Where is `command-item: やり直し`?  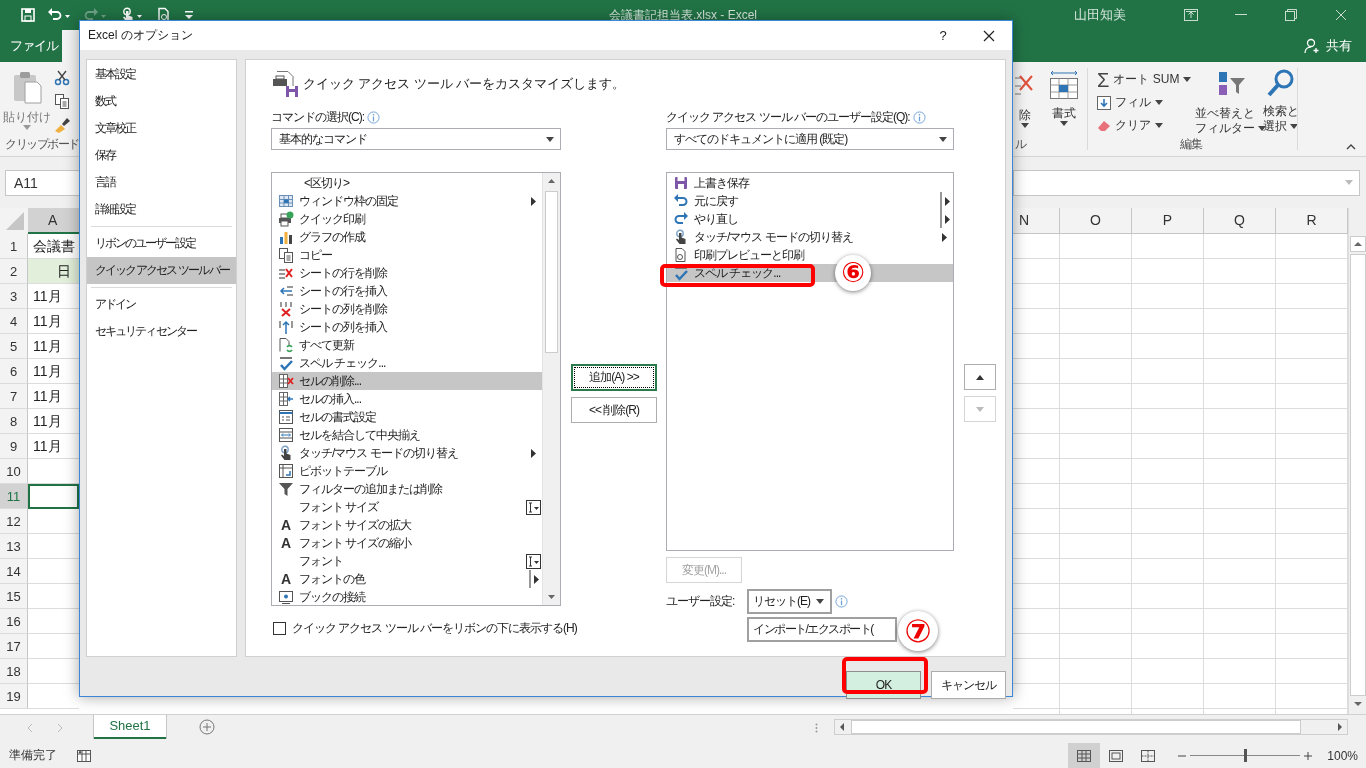 command-item: やり直し is located at coordinates (810, 219).